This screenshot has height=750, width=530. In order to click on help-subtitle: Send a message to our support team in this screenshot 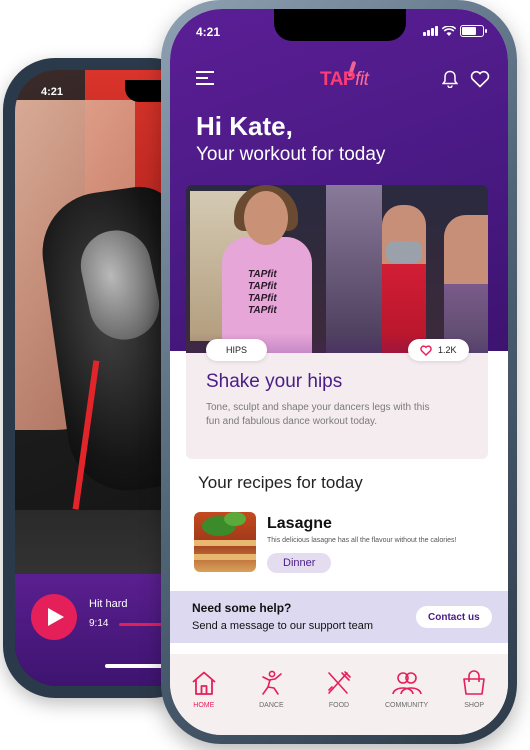, I will do `click(282, 626)`.